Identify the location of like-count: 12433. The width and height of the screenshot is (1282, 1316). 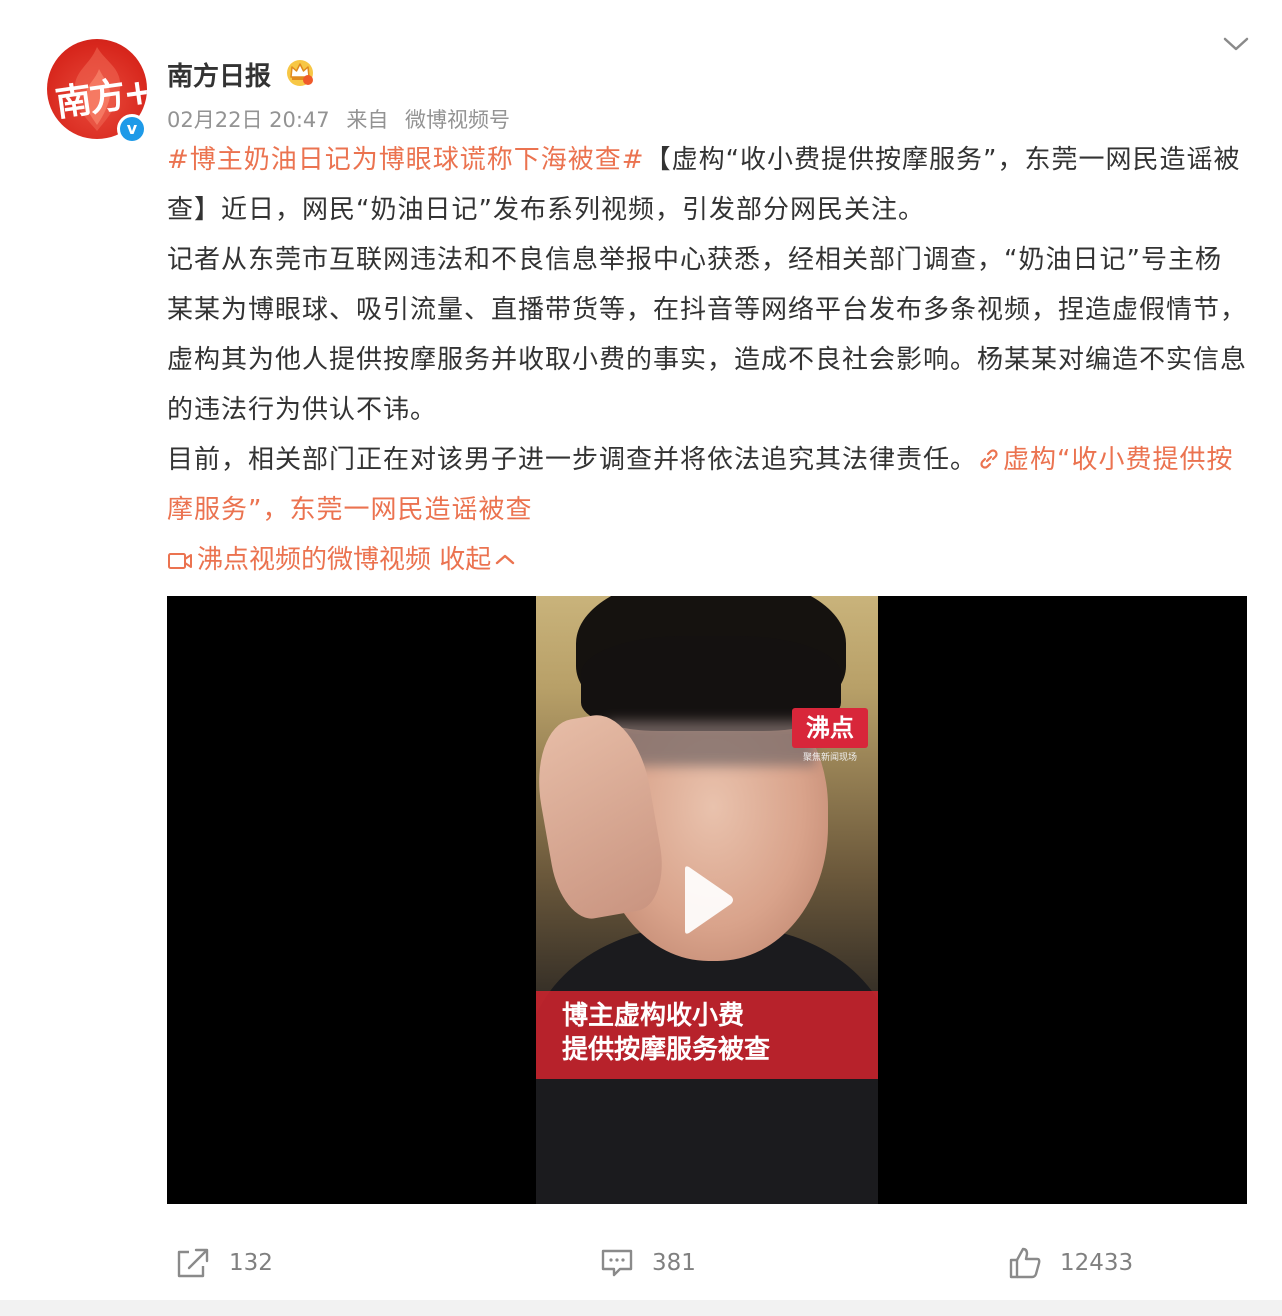
(1097, 1263).